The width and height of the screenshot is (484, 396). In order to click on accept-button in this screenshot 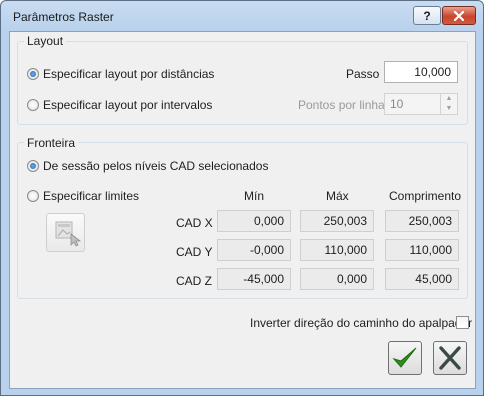, I will do `click(405, 358)`.